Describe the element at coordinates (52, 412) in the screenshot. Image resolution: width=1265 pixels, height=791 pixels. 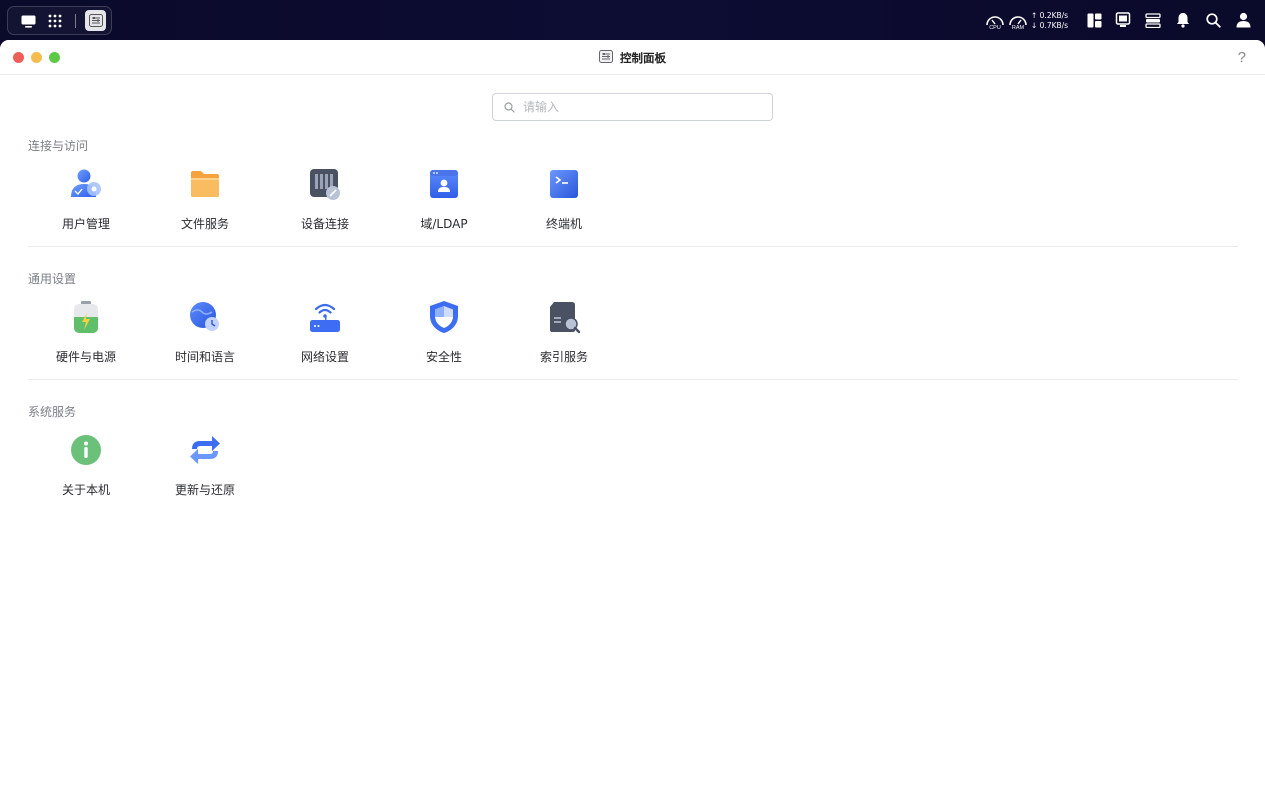
I see `section-title-system-services: 系统服务` at that location.